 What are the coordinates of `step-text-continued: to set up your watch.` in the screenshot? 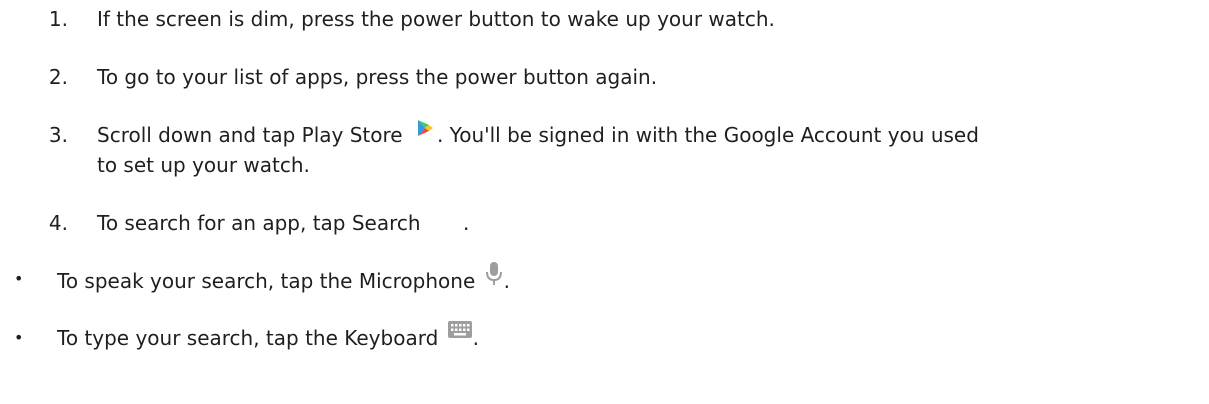 It's located at (203, 165).